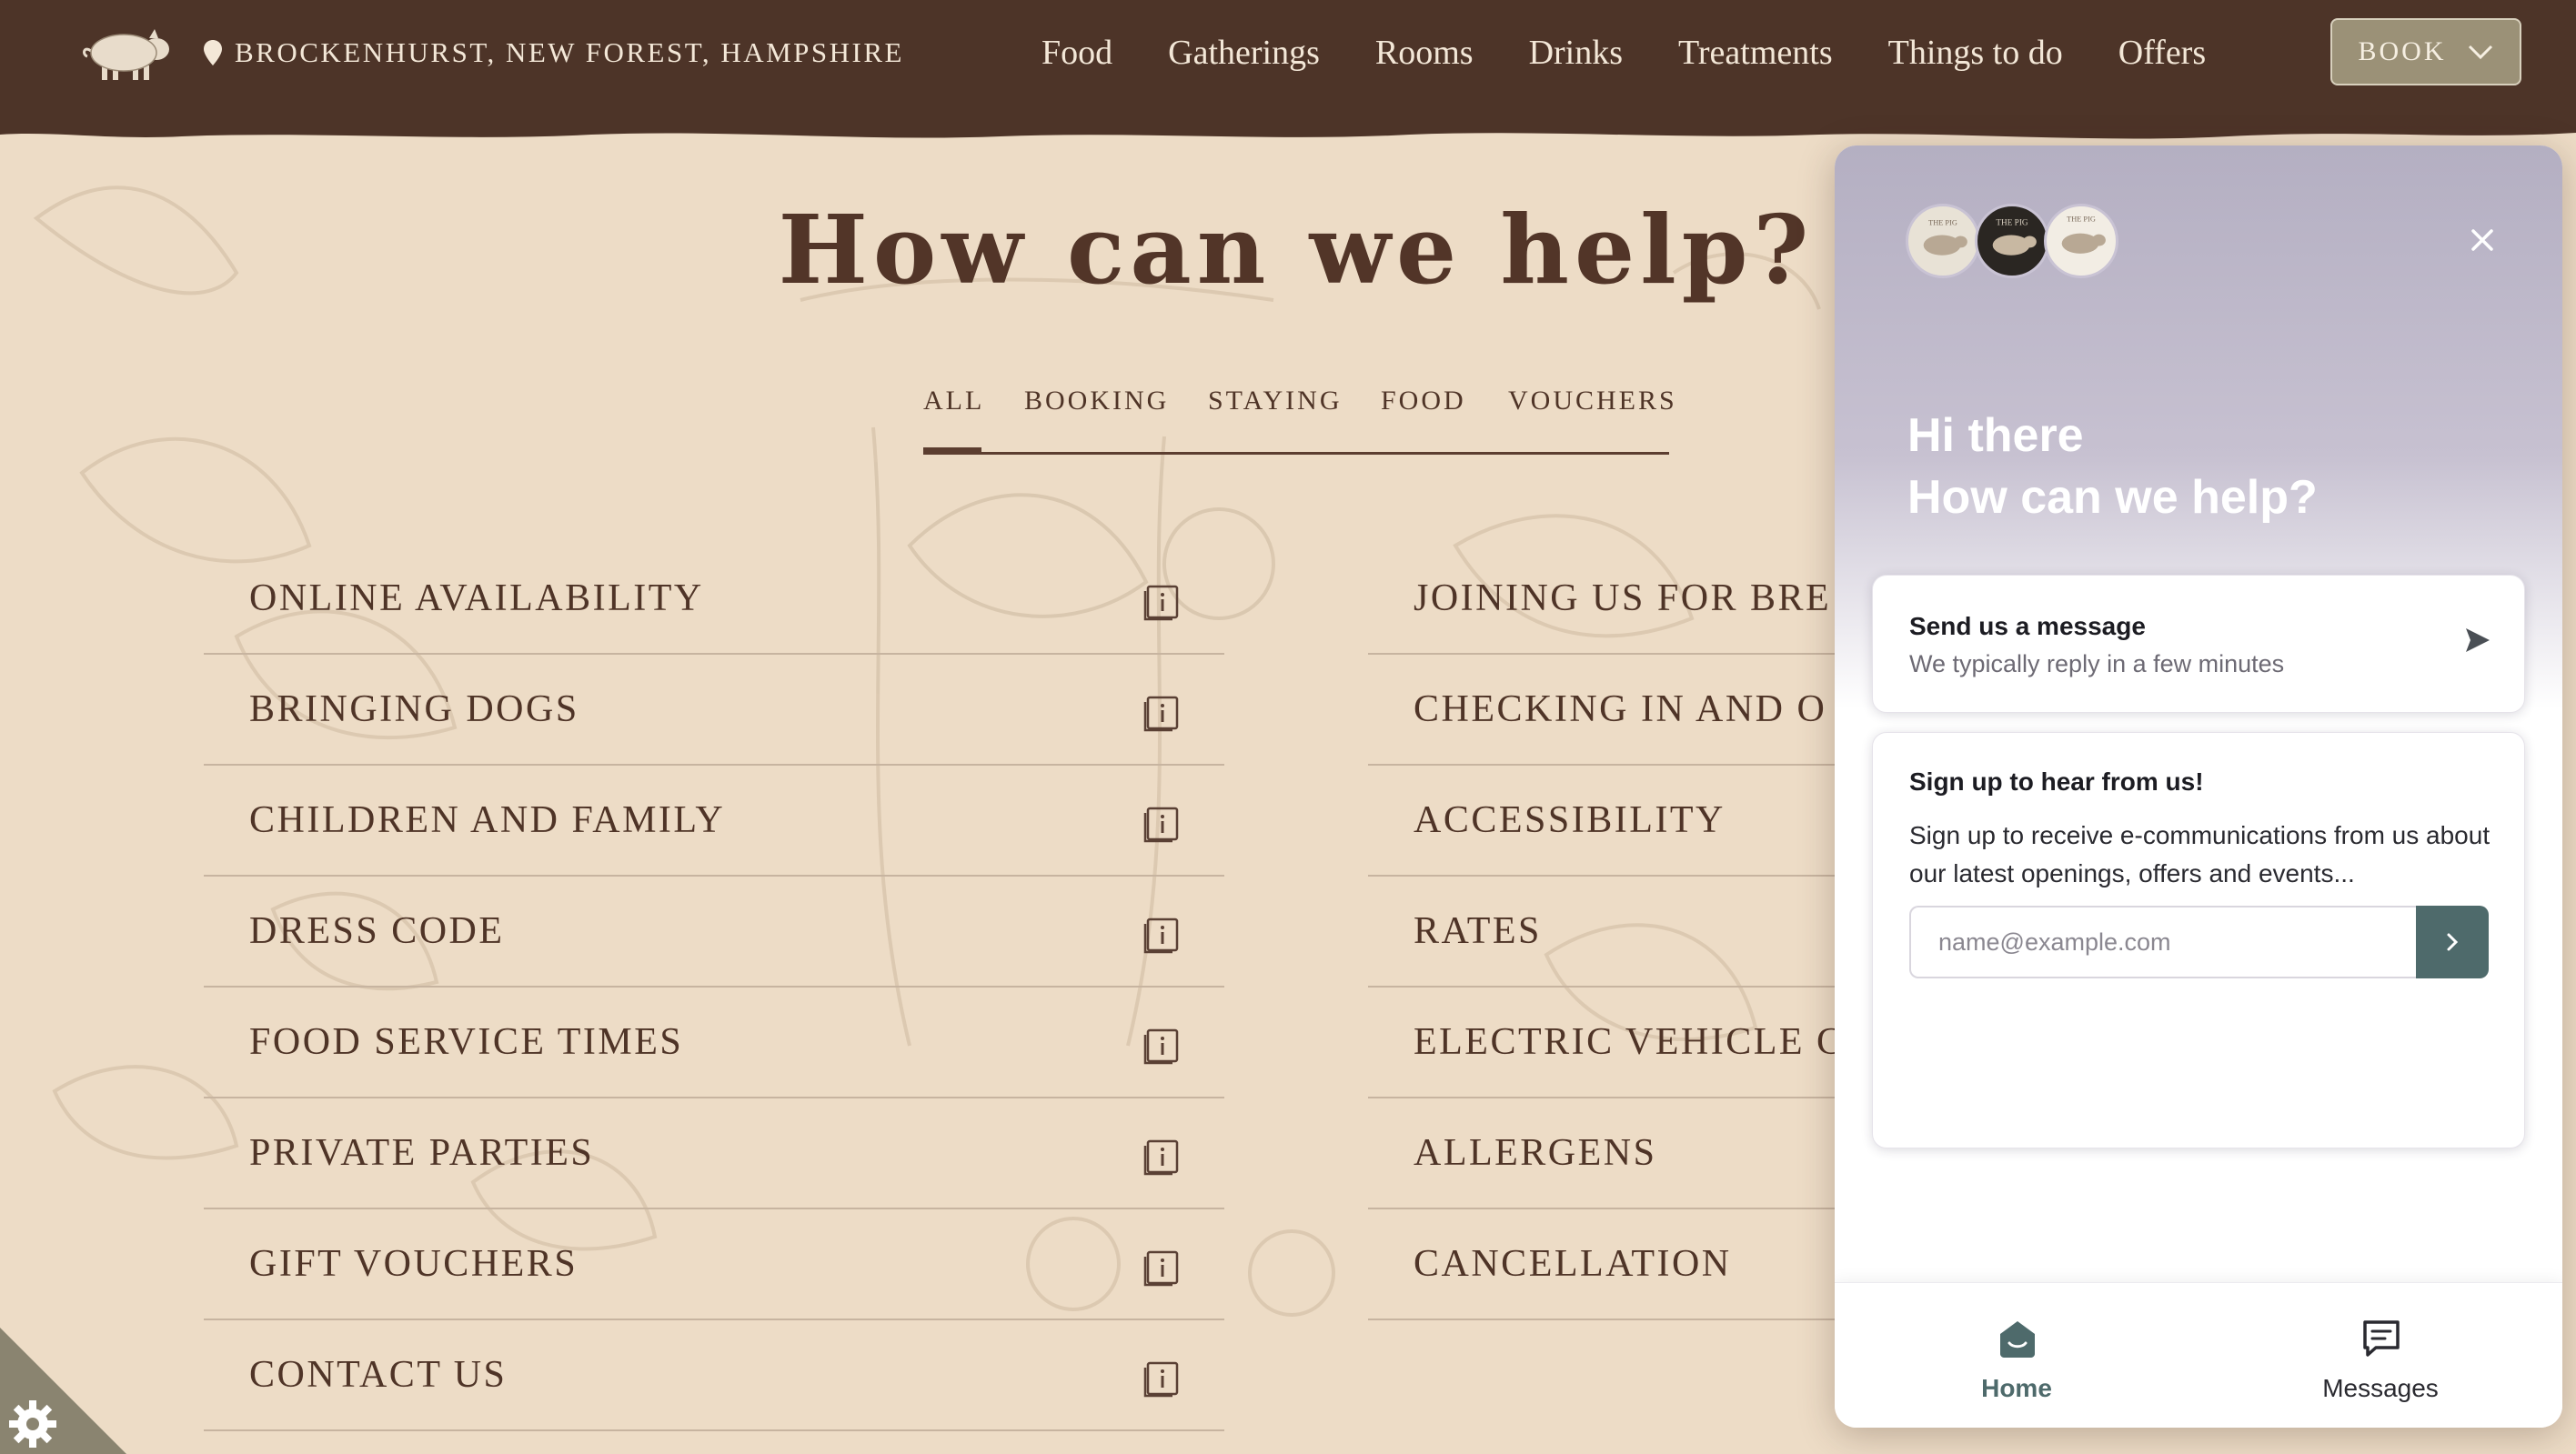 The height and width of the screenshot is (1454, 2576). What do you see at coordinates (1629, 1042) in the screenshot?
I see `faq-item-label: ELECTRIC VEHICLE C` at bounding box center [1629, 1042].